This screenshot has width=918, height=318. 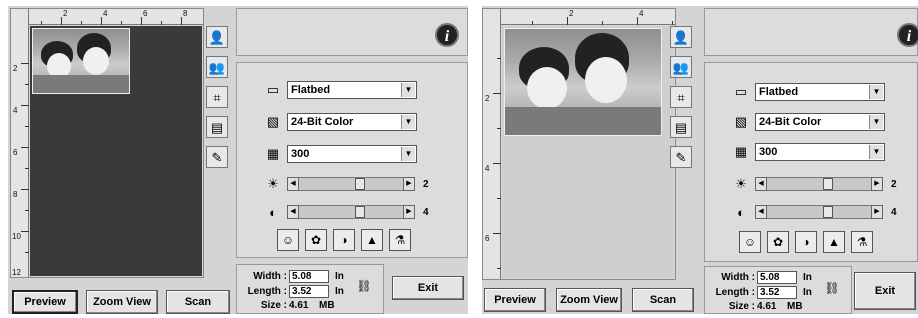 I want to click on contrast-value: 4, so click(x=426, y=212).